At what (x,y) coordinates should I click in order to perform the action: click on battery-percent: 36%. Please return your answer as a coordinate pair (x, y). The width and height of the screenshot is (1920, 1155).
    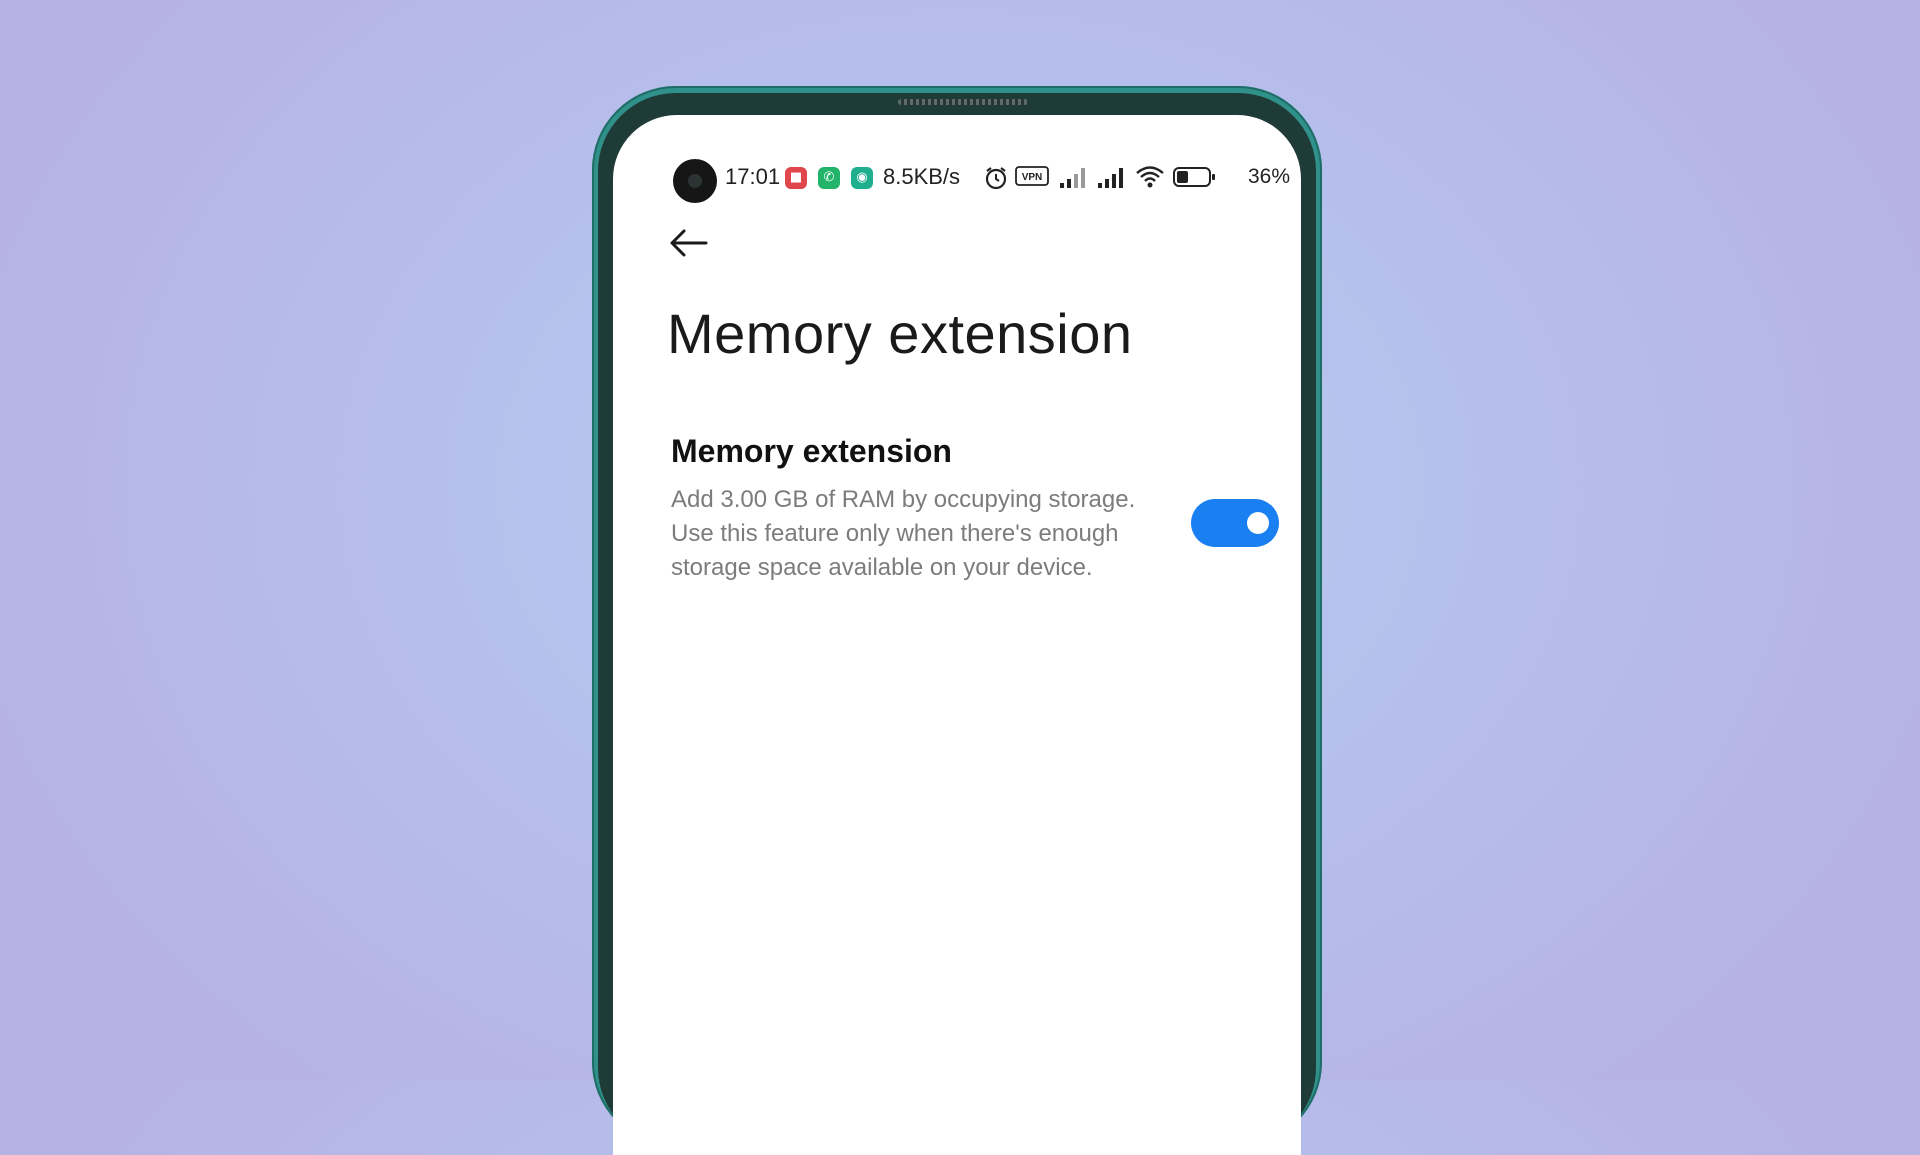
    Looking at the image, I should click on (1269, 176).